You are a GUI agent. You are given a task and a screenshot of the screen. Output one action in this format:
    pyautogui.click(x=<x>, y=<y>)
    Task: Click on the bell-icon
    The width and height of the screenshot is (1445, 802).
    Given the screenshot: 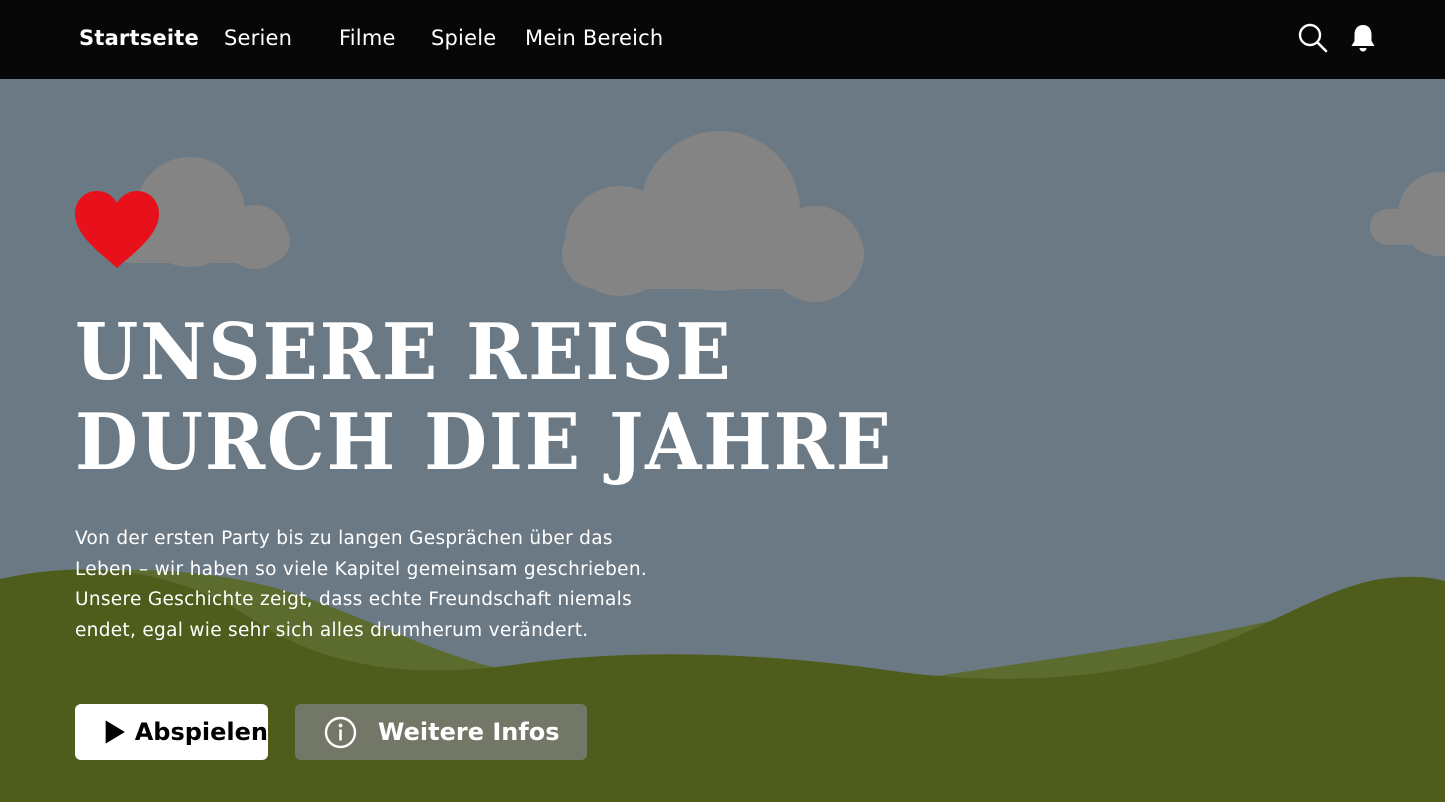 What is the action you would take?
    pyautogui.click(x=1363, y=38)
    